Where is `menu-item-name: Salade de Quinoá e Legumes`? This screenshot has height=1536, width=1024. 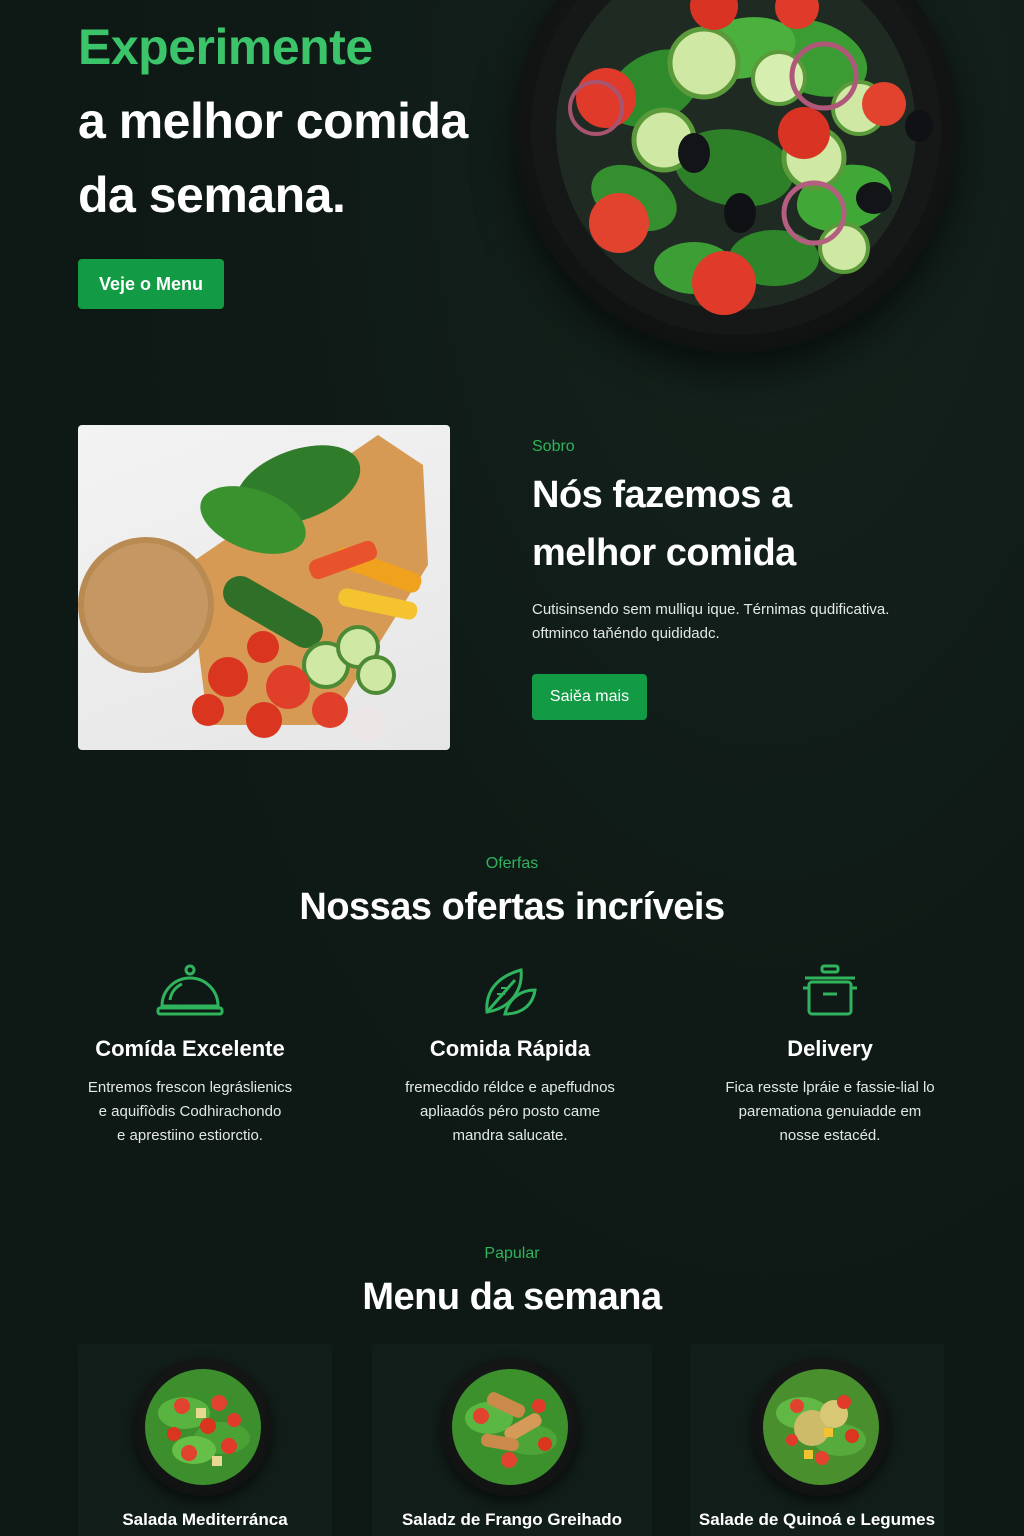 menu-item-name: Salade de Quinoá e Legumes is located at coordinates (817, 1519).